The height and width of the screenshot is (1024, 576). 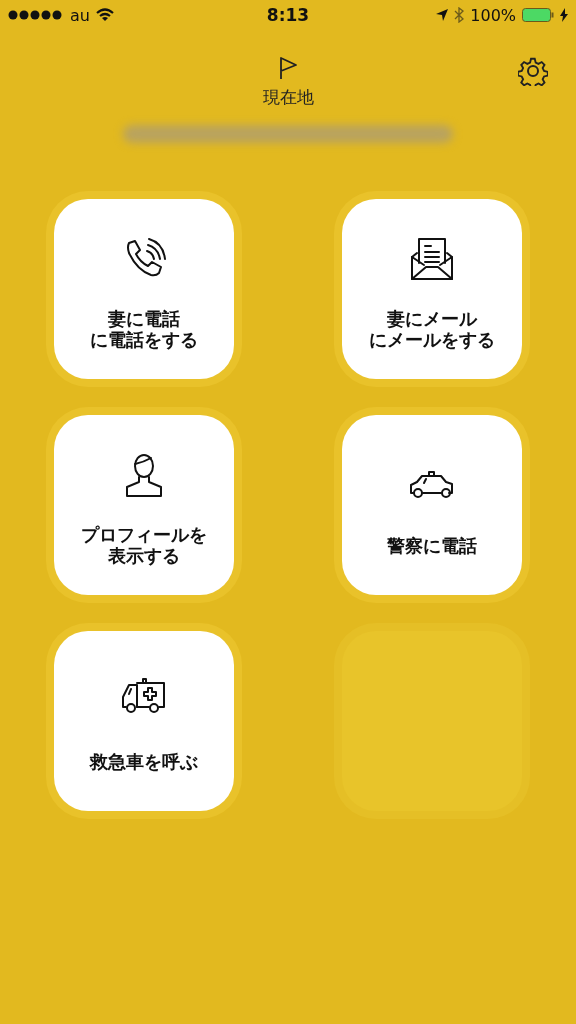 I want to click on clock-time: 8:13, so click(x=288, y=15).